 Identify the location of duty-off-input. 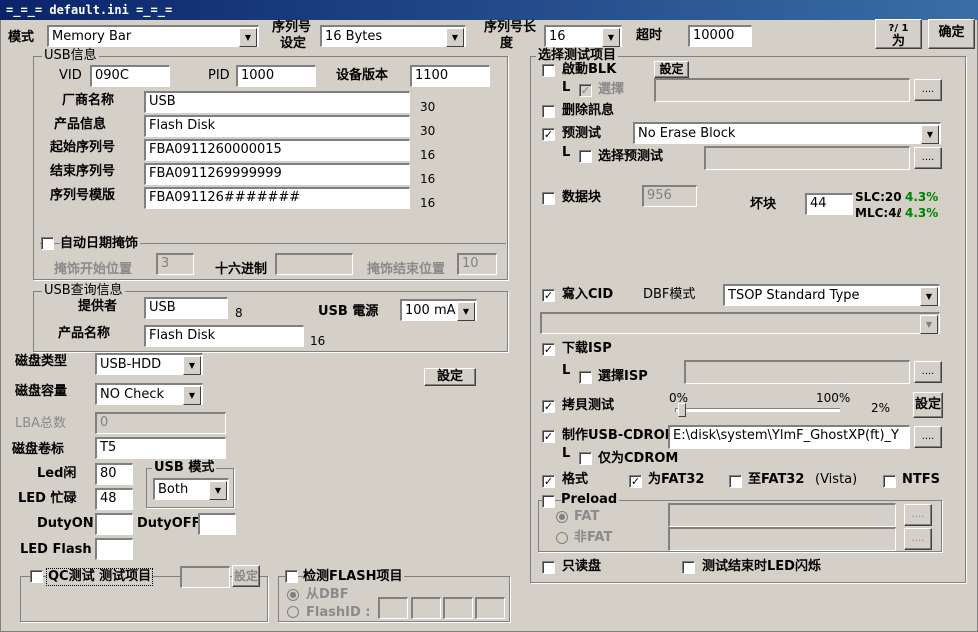
(217, 524).